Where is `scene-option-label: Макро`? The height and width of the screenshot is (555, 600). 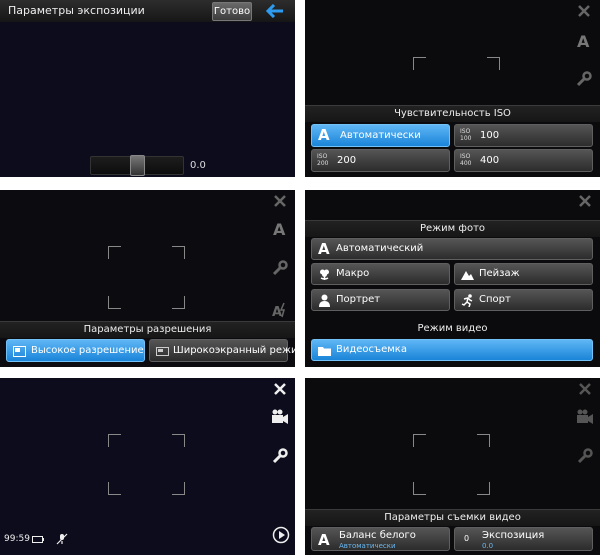 scene-option-label: Макро is located at coordinates (353, 273).